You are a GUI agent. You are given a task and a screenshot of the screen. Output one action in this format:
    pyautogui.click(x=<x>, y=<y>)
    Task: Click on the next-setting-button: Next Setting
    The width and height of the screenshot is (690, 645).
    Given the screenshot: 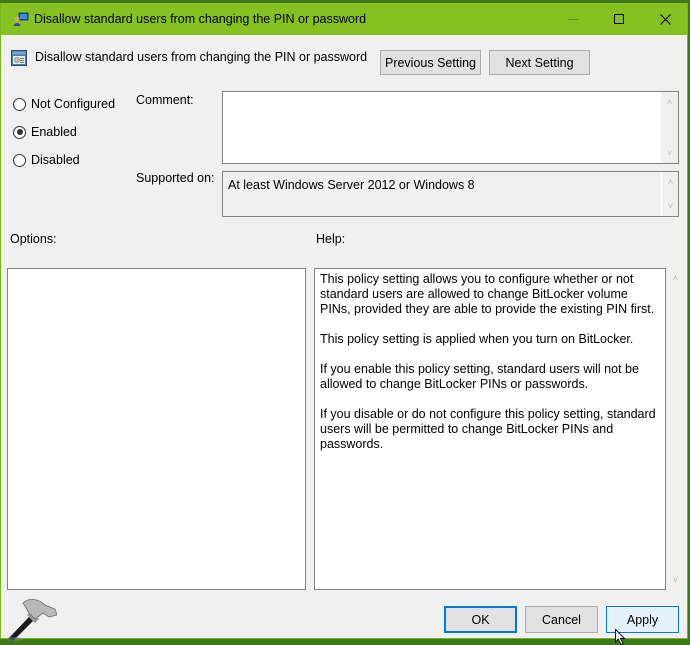 What is the action you would take?
    pyautogui.click(x=539, y=62)
    